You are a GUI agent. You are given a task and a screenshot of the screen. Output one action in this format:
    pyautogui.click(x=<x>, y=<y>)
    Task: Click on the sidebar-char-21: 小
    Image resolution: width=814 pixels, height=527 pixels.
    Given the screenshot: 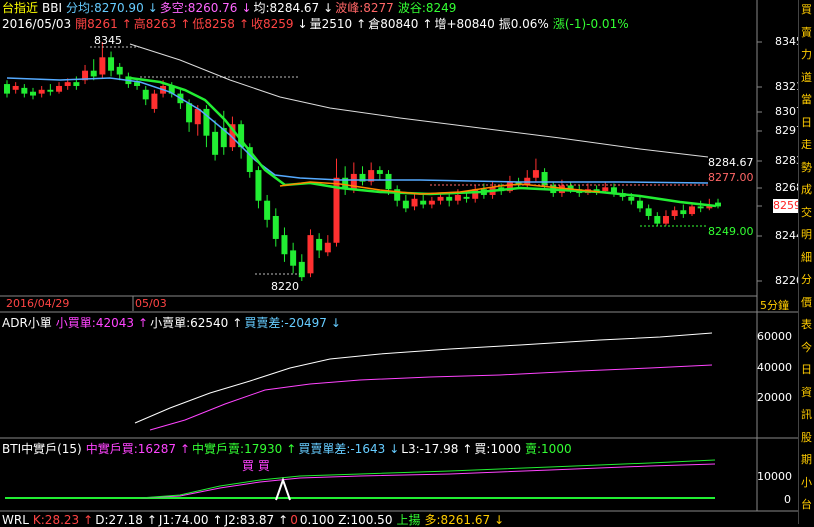 What is the action you would take?
    pyautogui.click(x=806, y=482)
    